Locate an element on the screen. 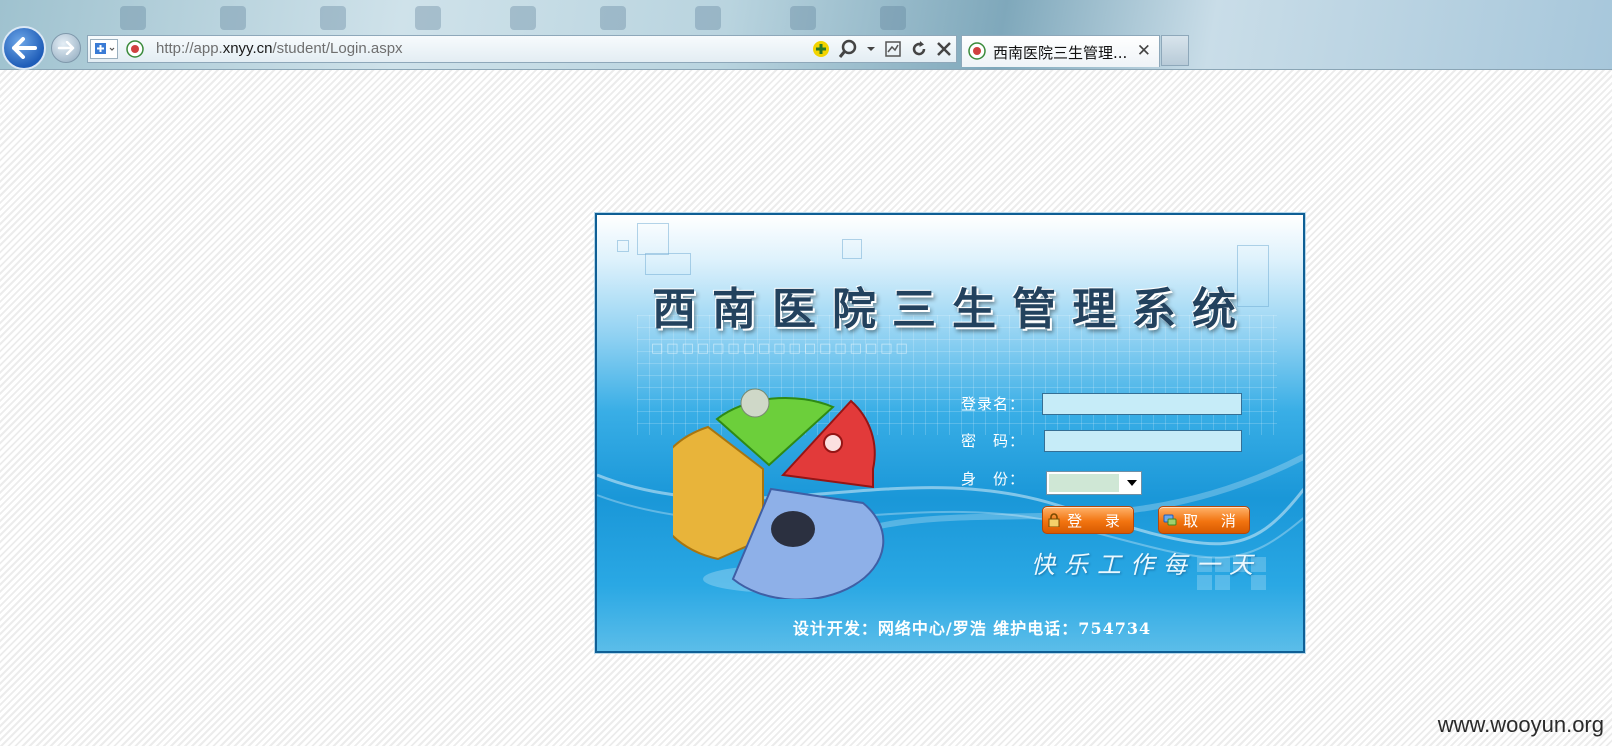 The height and width of the screenshot is (746, 1612). login-button: 登 录 is located at coordinates (1088, 520).